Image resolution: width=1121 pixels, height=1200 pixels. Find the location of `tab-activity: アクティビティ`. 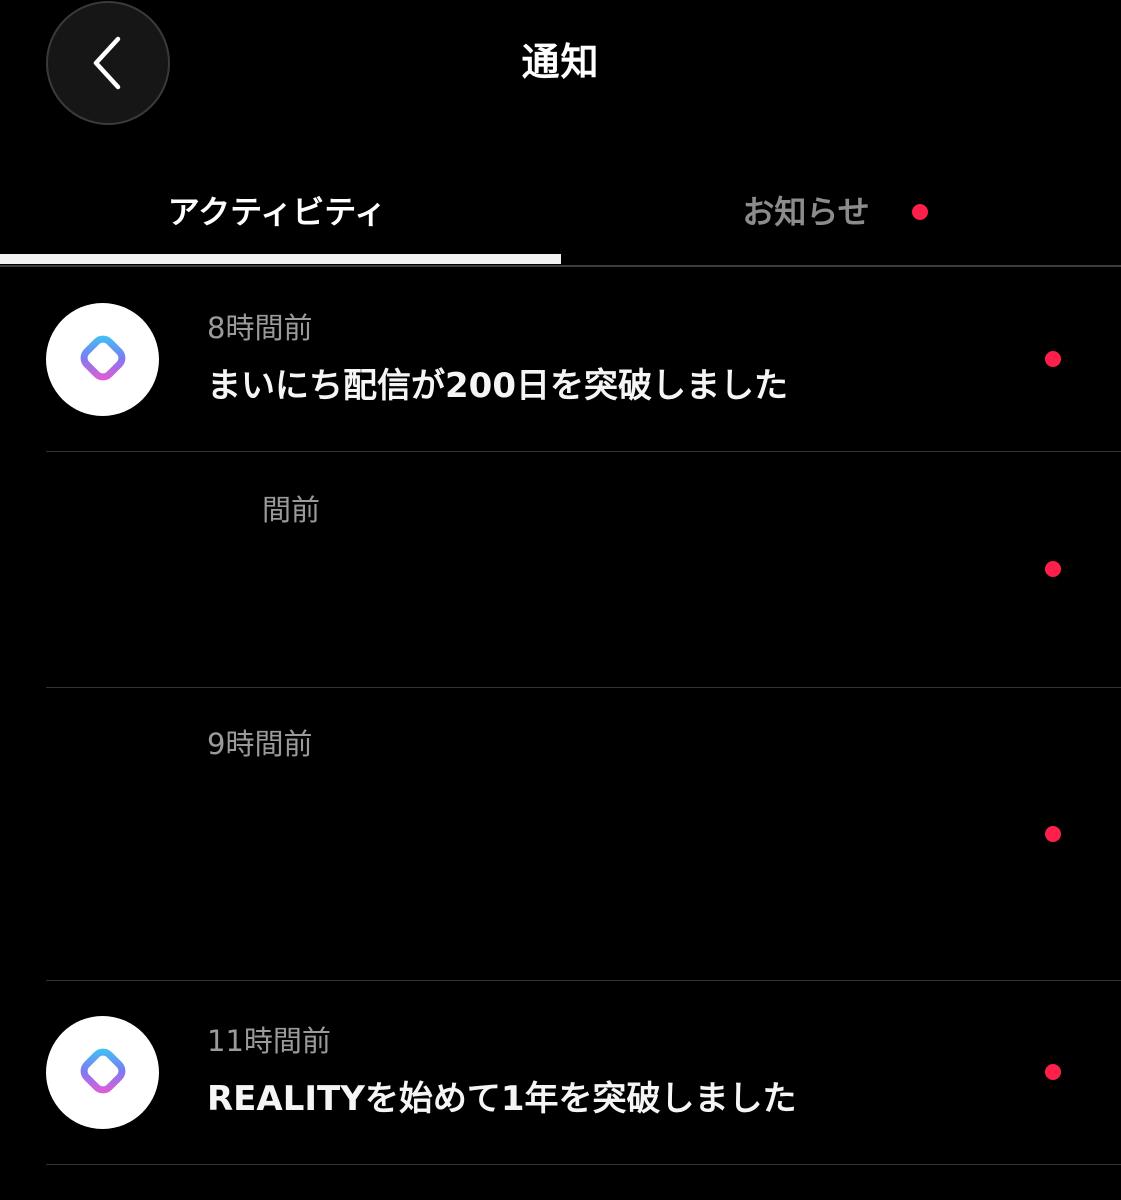

tab-activity: アクティビティ is located at coordinates (280, 212).